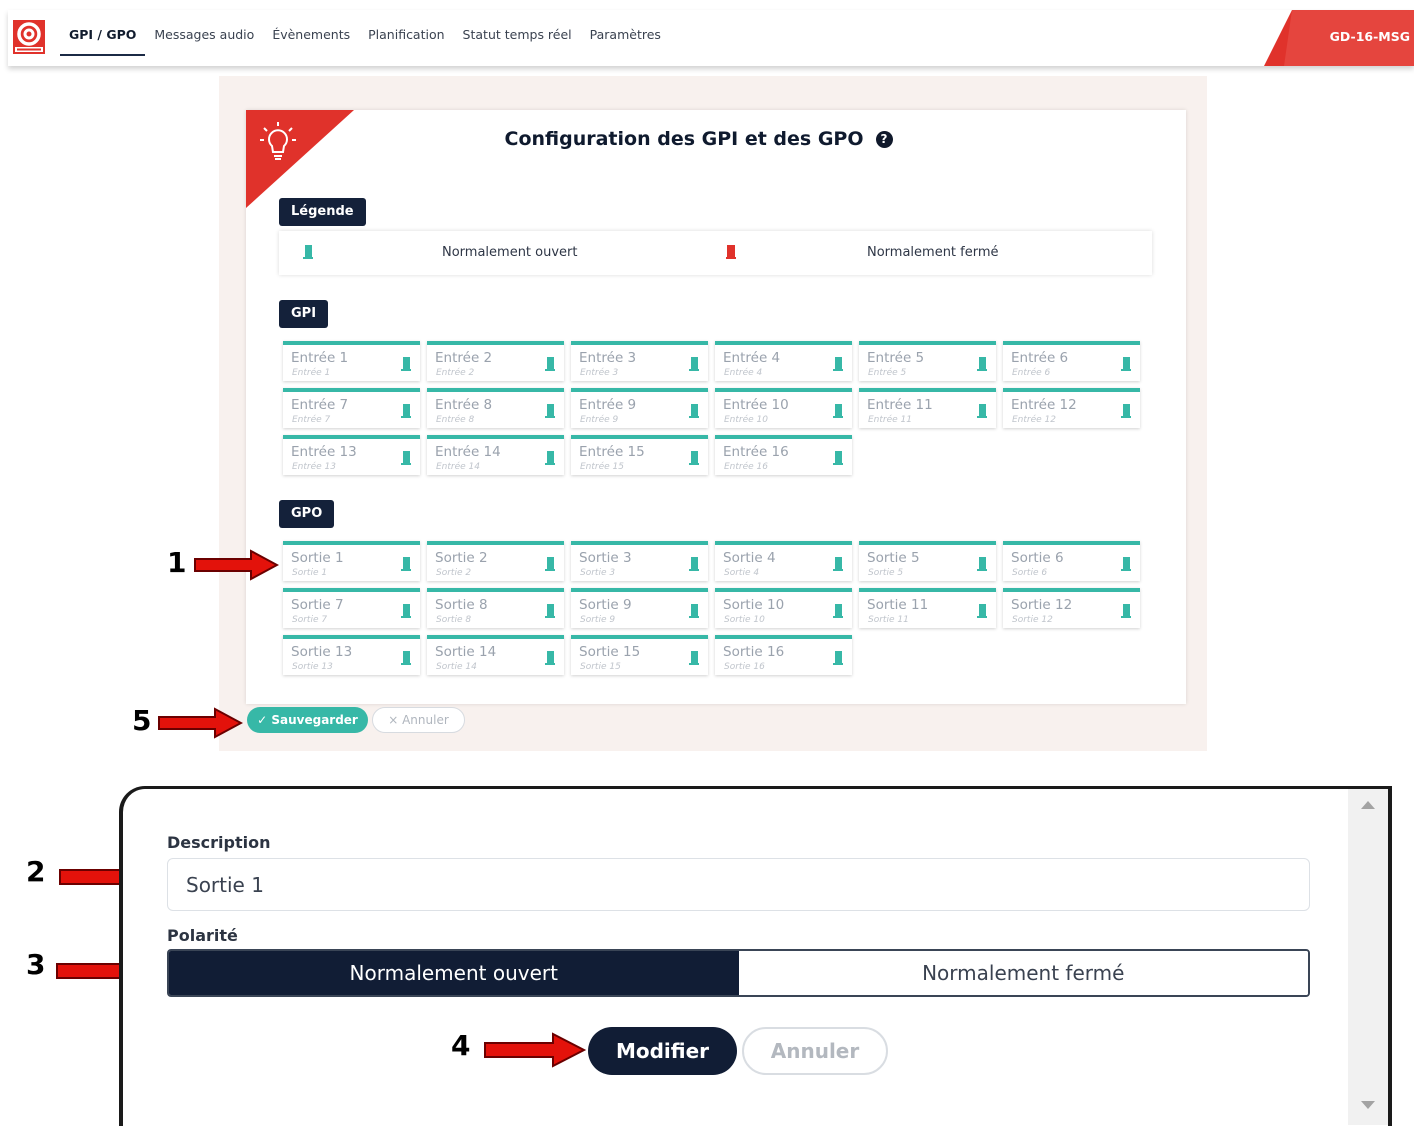 The width and height of the screenshot is (1414, 1126). What do you see at coordinates (495, 608) in the screenshot?
I see `gpo-cell: Sortie 8 Sortie 8` at bounding box center [495, 608].